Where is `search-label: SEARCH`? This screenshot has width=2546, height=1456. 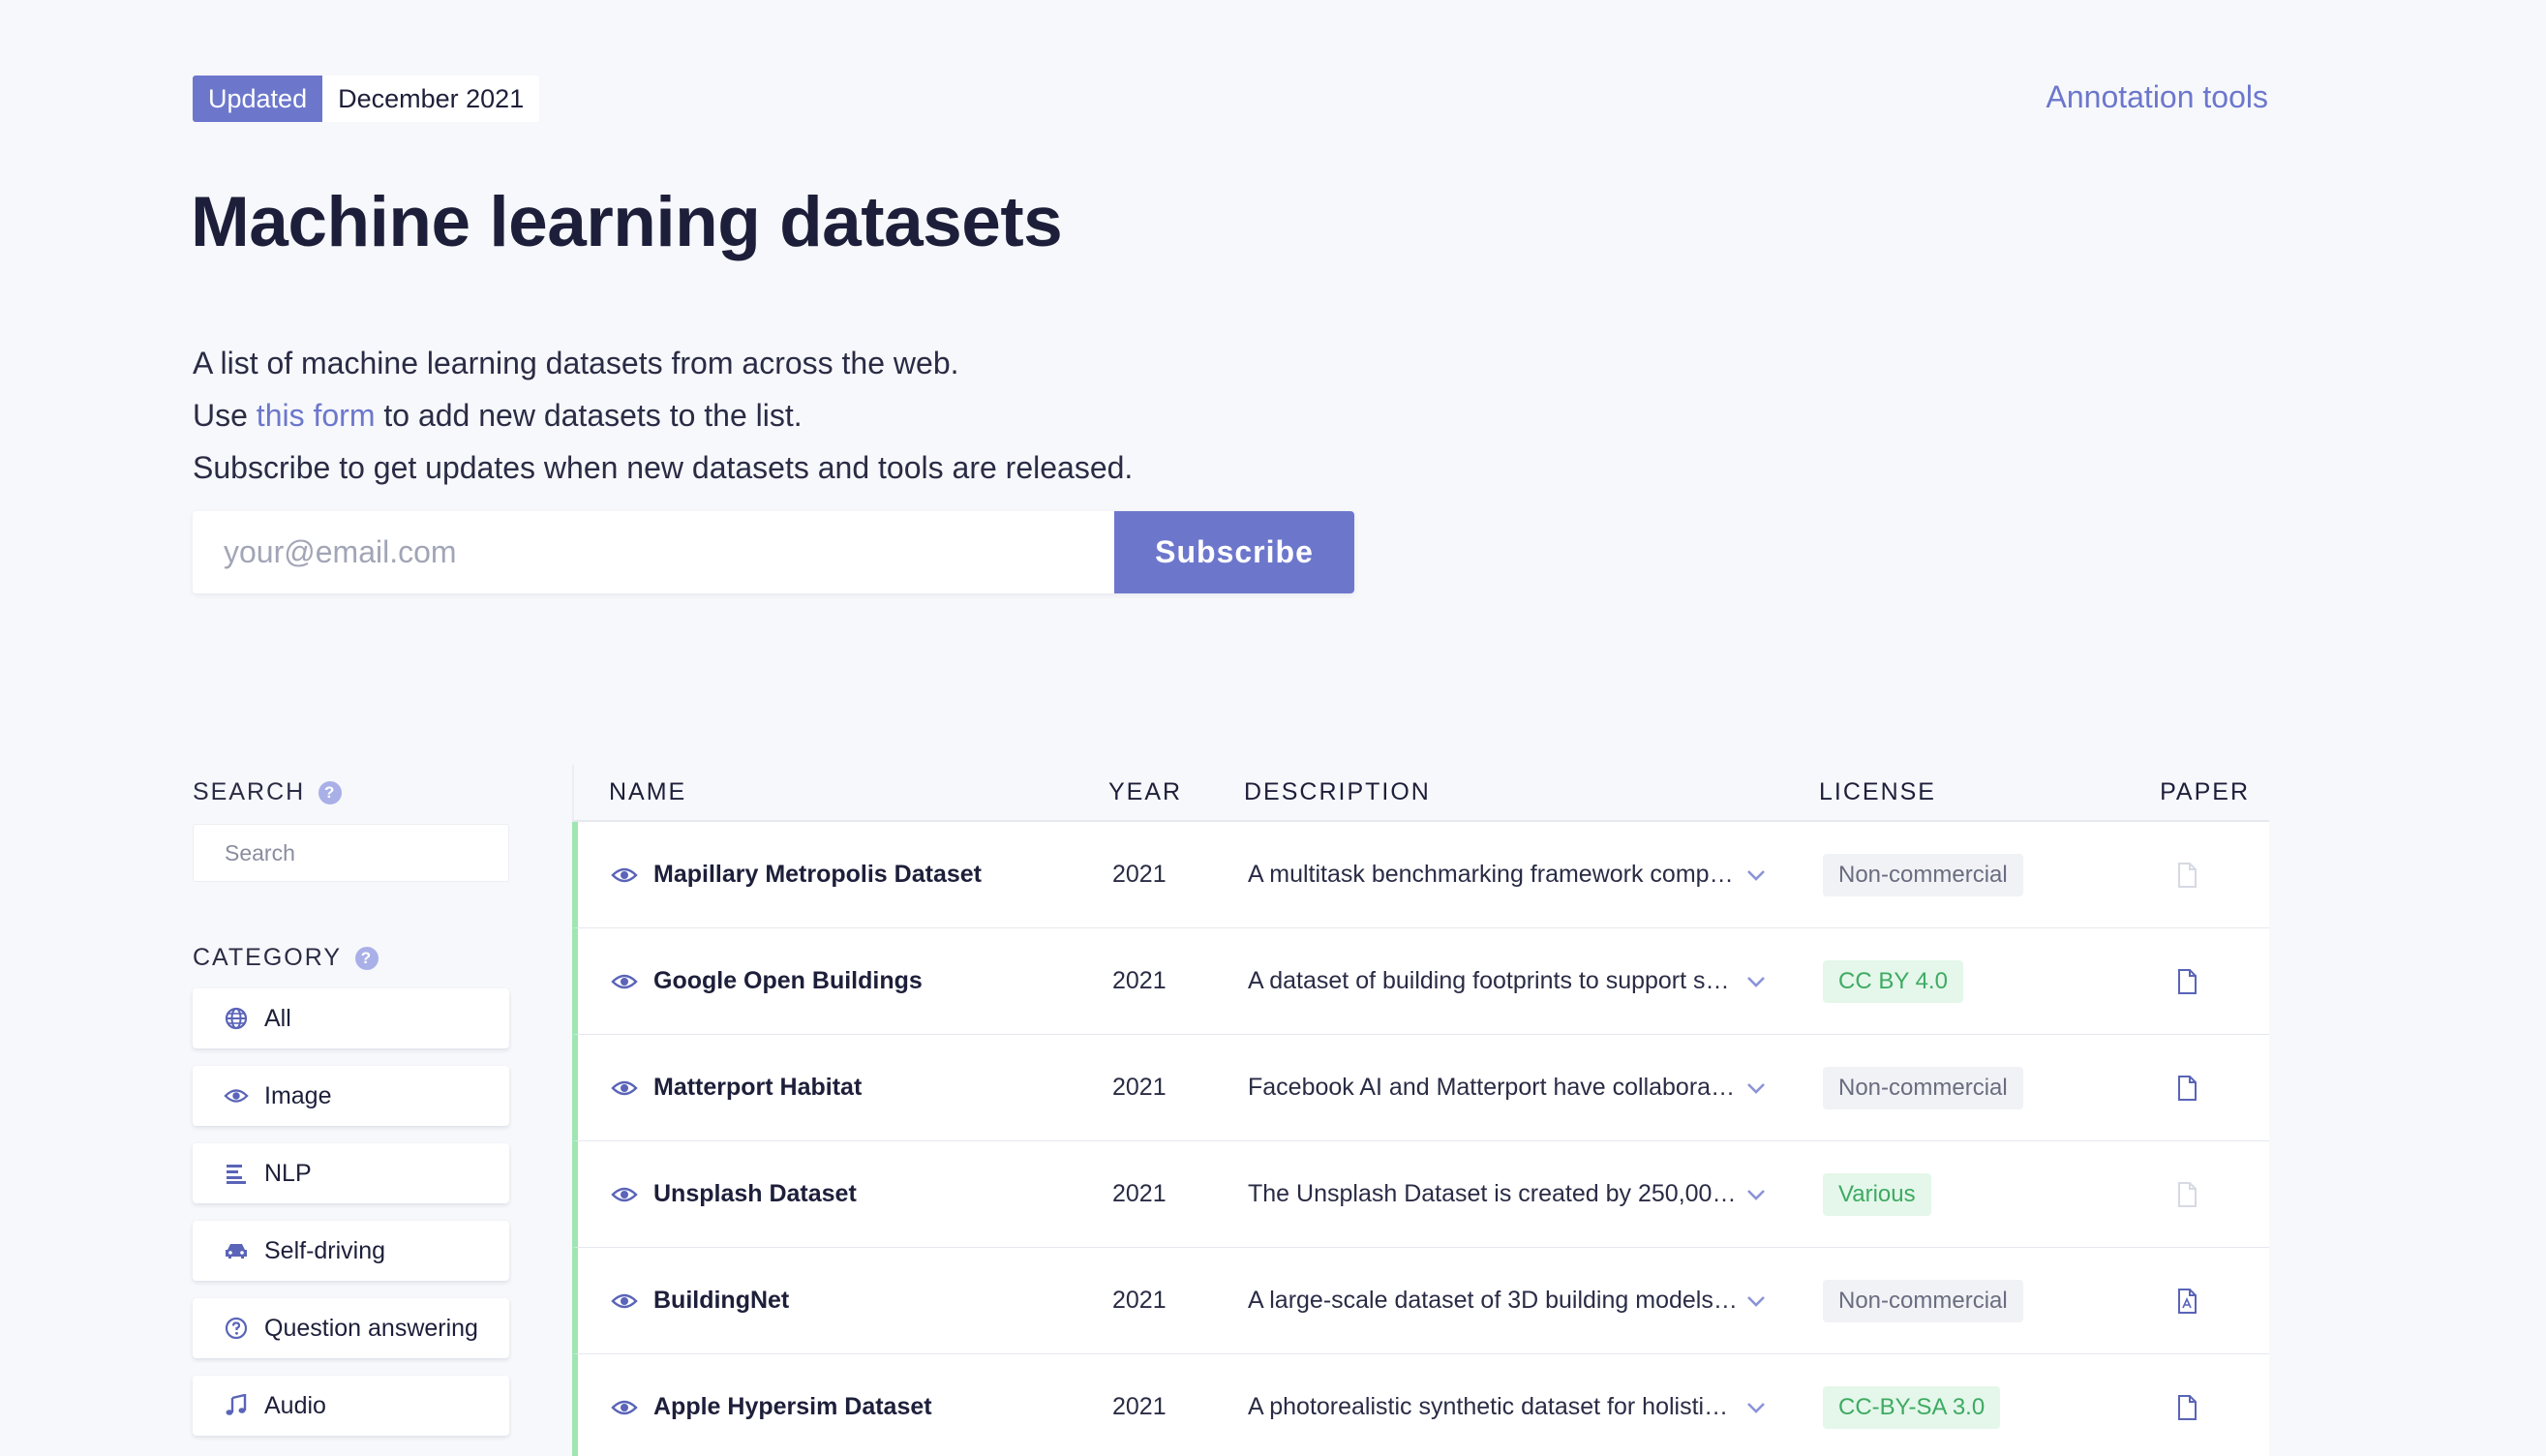
search-label: SEARCH is located at coordinates (249, 792).